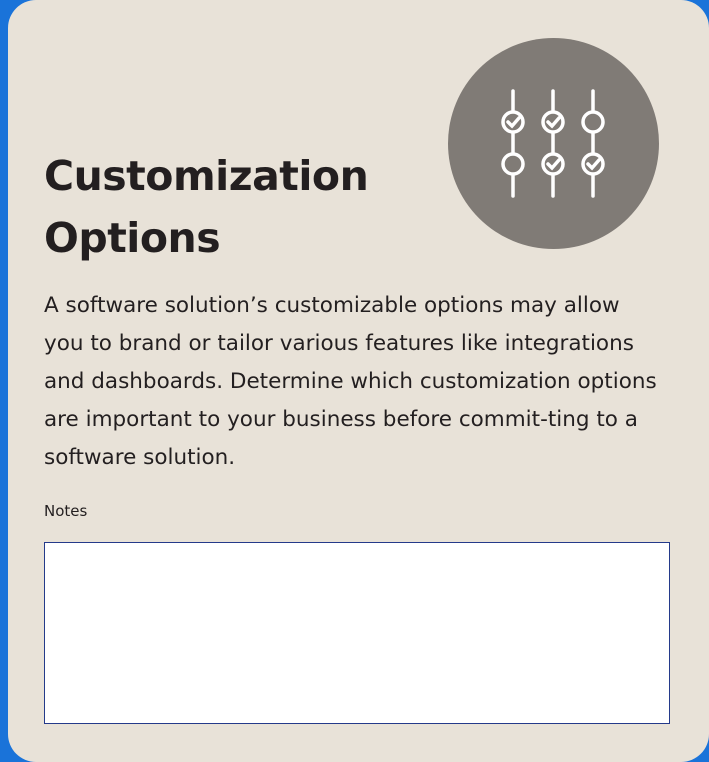 The image size is (709, 762). Describe the element at coordinates (66, 511) in the screenshot. I see `notes-label: Notes` at that location.